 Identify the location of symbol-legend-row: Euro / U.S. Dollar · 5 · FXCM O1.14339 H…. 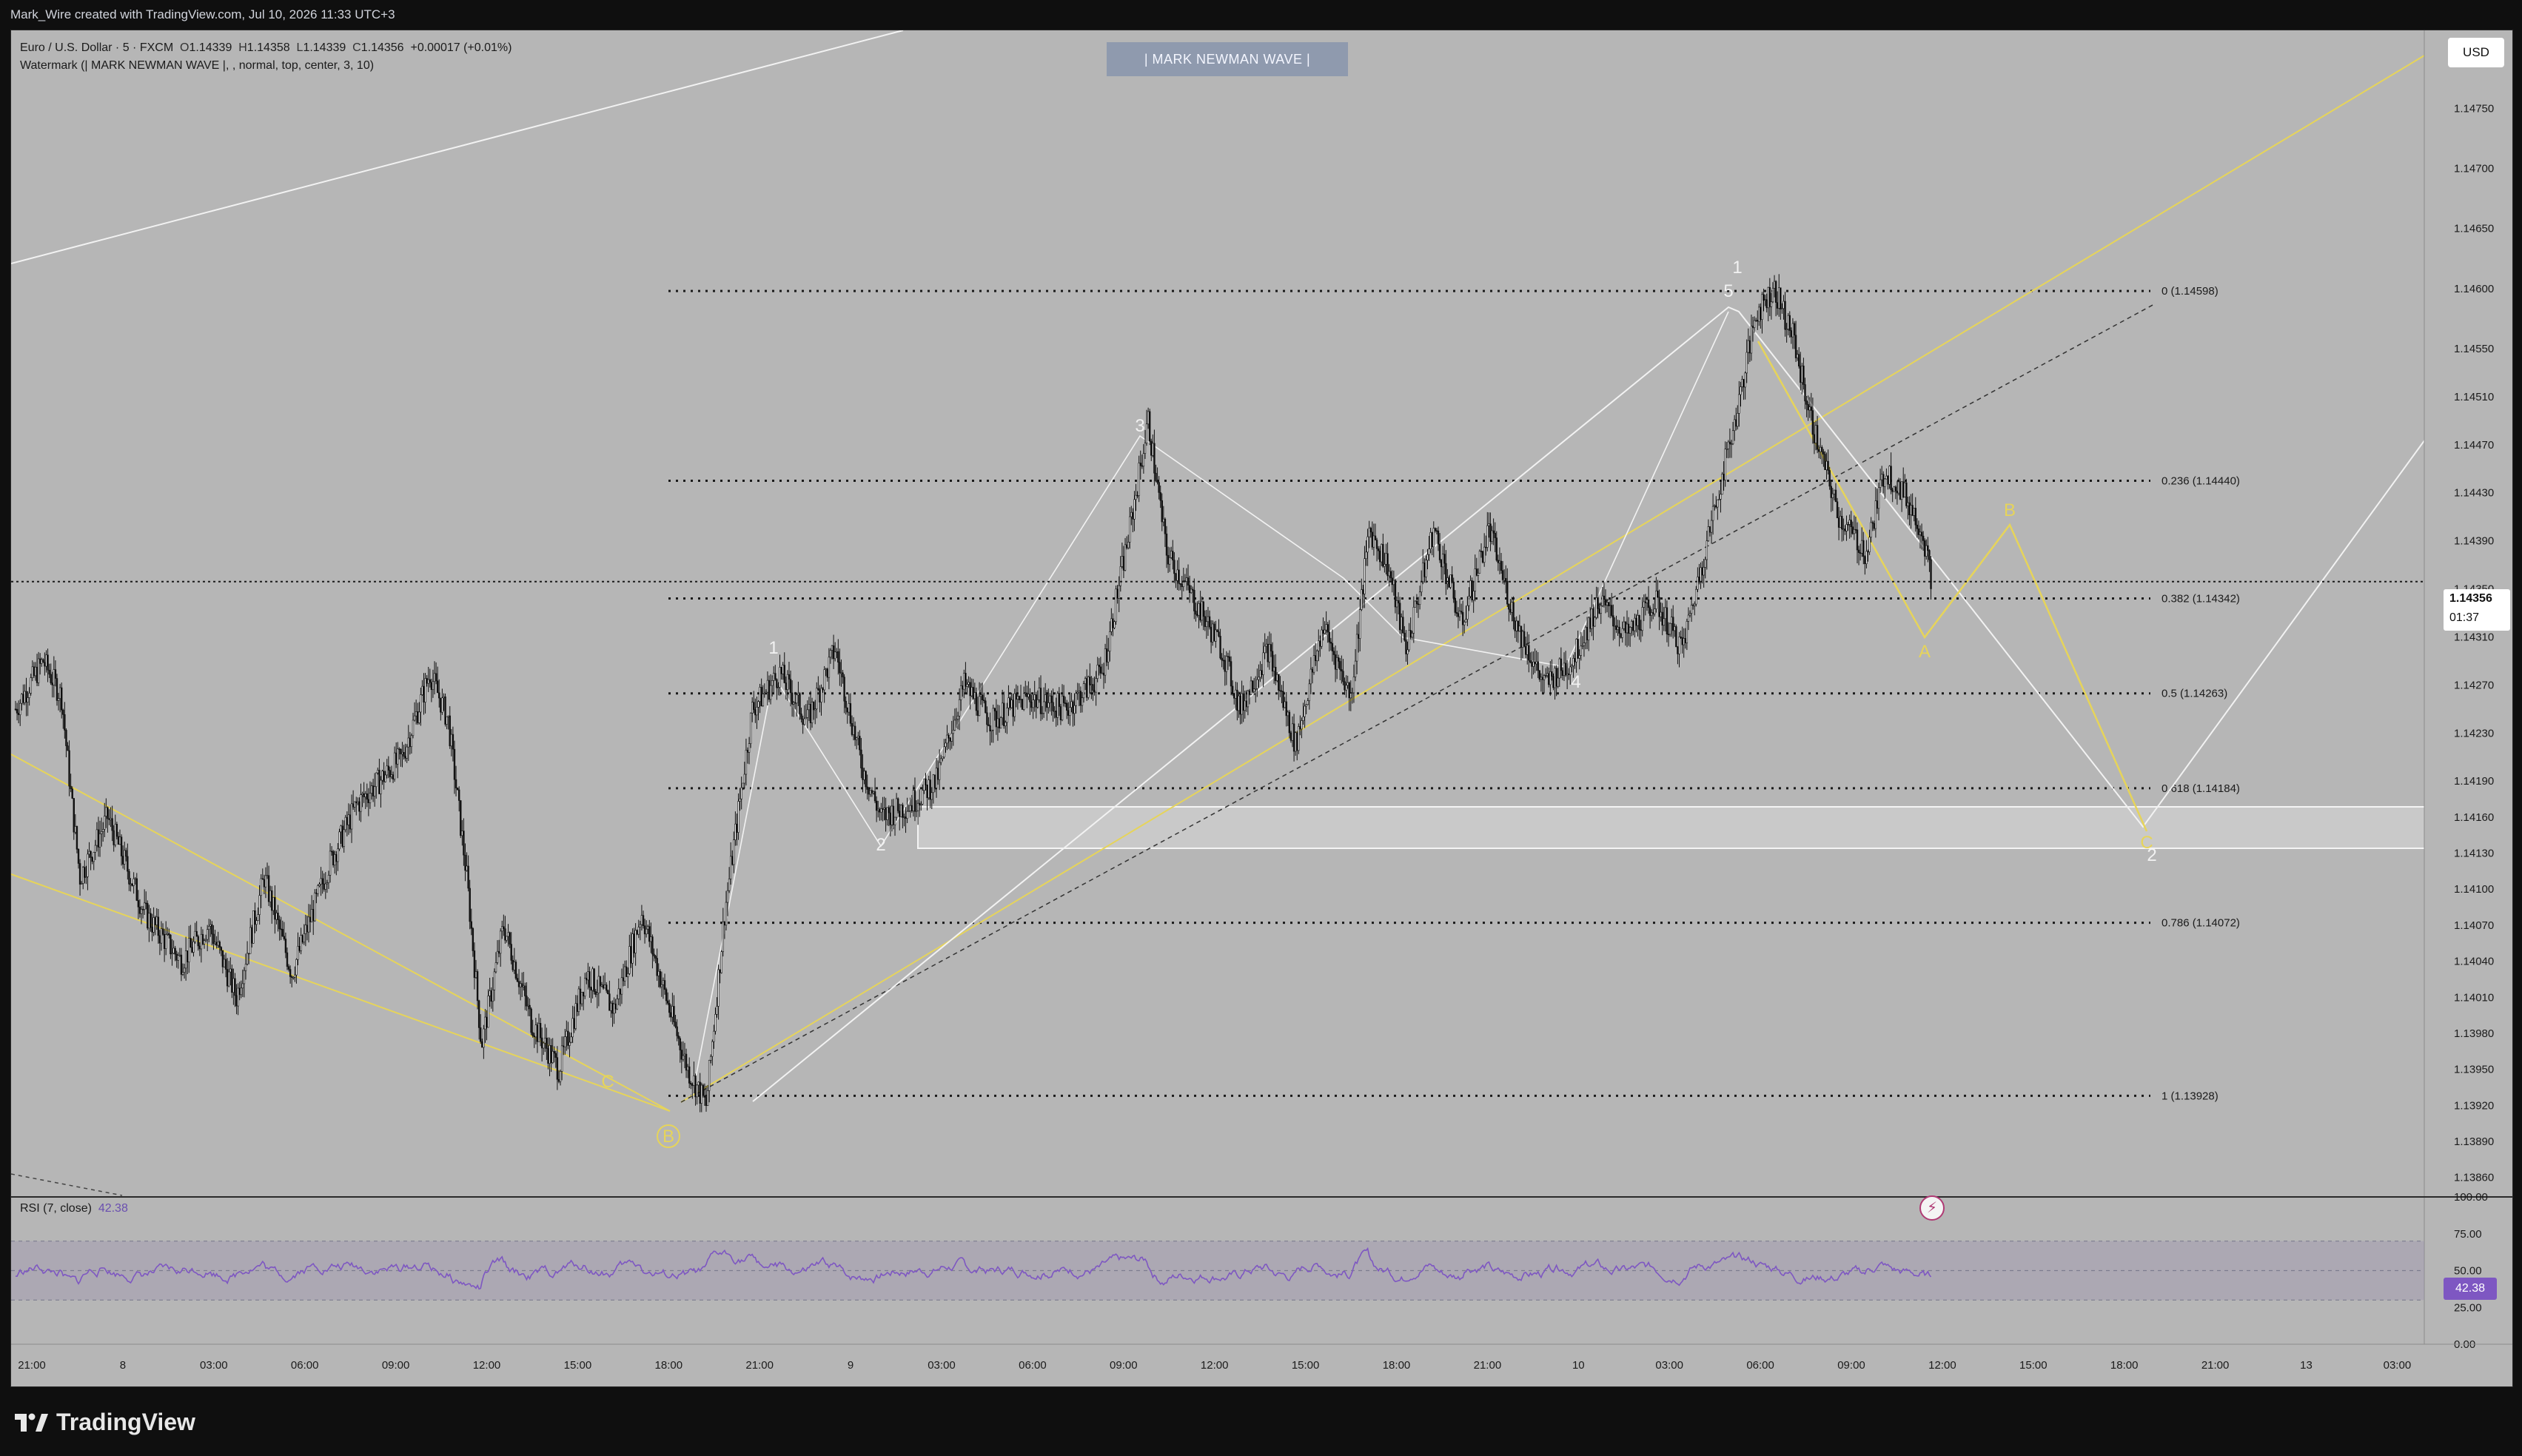
(266, 48).